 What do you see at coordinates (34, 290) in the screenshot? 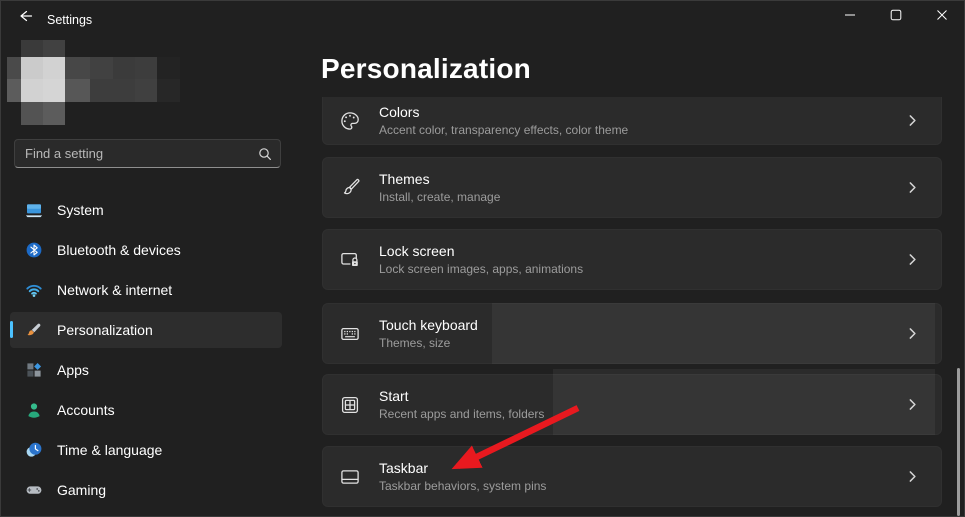
I see `network-icon` at bounding box center [34, 290].